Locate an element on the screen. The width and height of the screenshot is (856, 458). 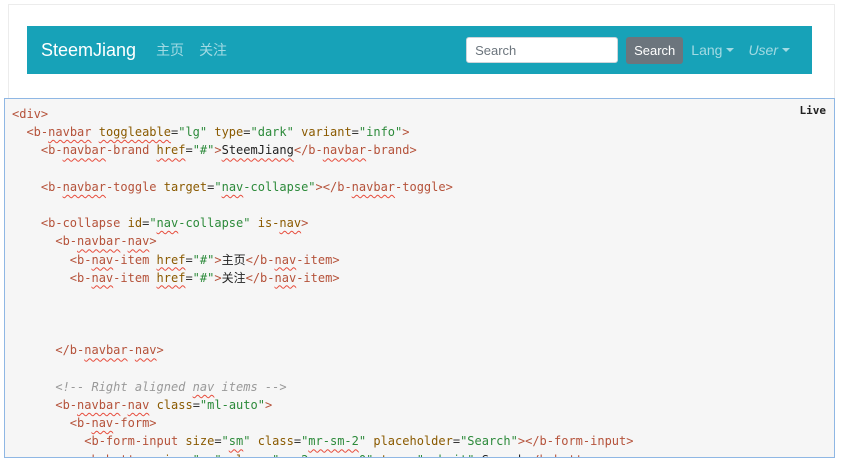
search-input is located at coordinates (542, 50).